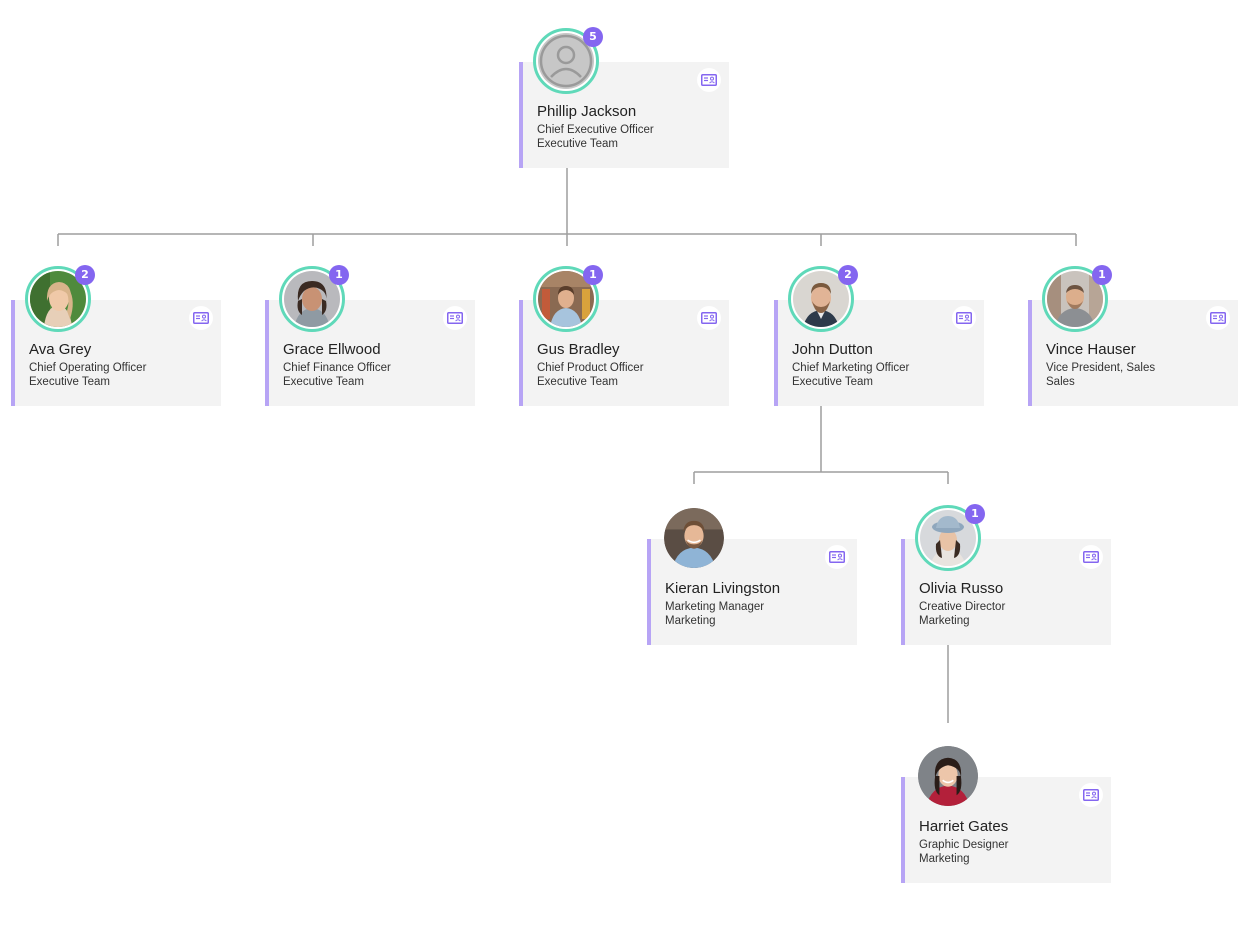  I want to click on person-name: Olivia Russo, so click(961, 588).